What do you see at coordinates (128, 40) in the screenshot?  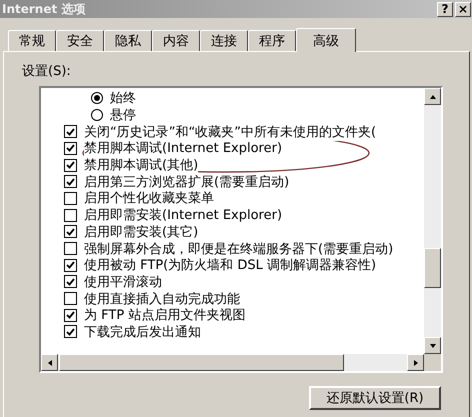 I see `tab: 隐私` at bounding box center [128, 40].